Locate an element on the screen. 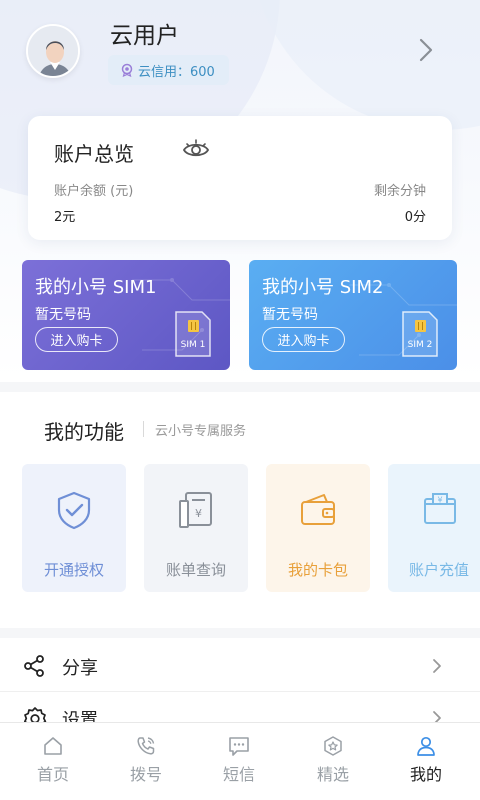 The height and width of the screenshot is (800, 480). sim2-title: 我的小号 SIM2 is located at coordinates (323, 287).